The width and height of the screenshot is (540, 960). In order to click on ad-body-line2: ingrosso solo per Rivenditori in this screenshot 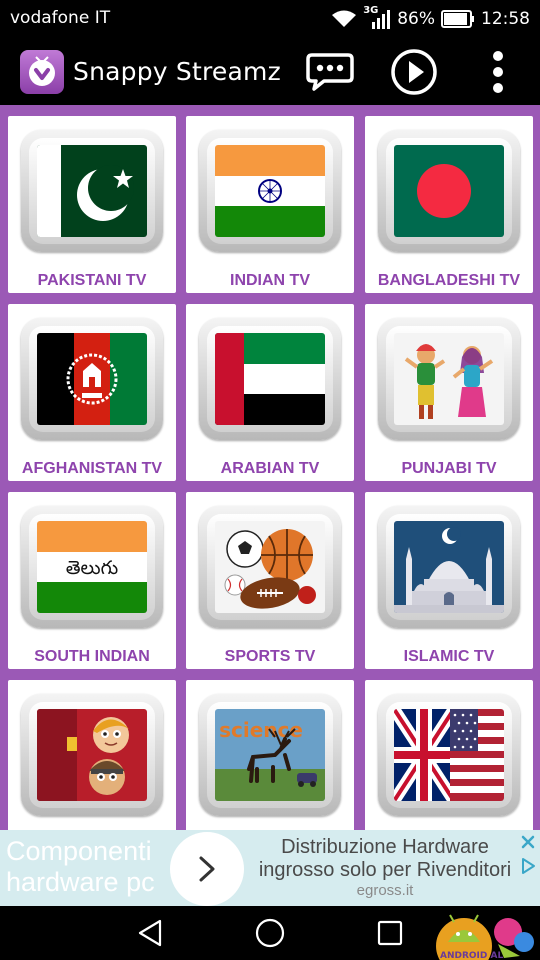, I will do `click(385, 870)`.